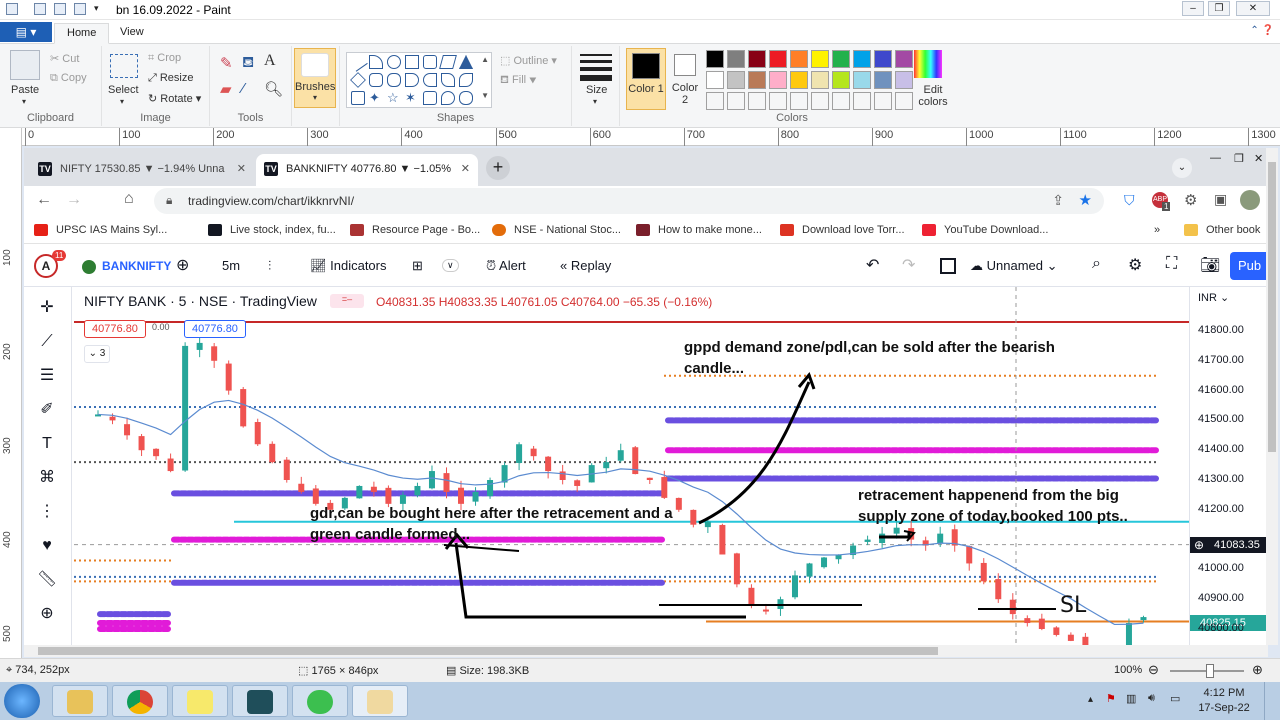  Describe the element at coordinates (47, 478) in the screenshot. I see `pattern-icon: ⌘` at that location.